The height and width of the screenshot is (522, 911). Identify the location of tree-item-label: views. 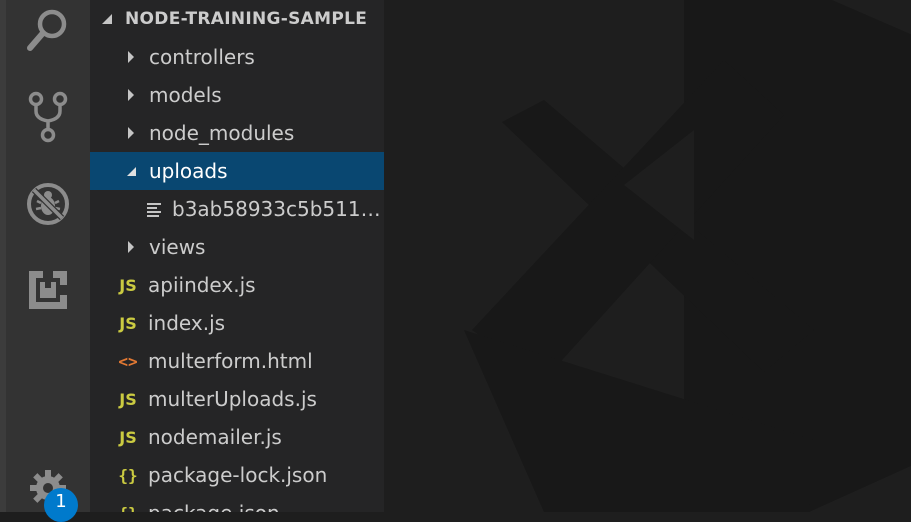
(177, 247).